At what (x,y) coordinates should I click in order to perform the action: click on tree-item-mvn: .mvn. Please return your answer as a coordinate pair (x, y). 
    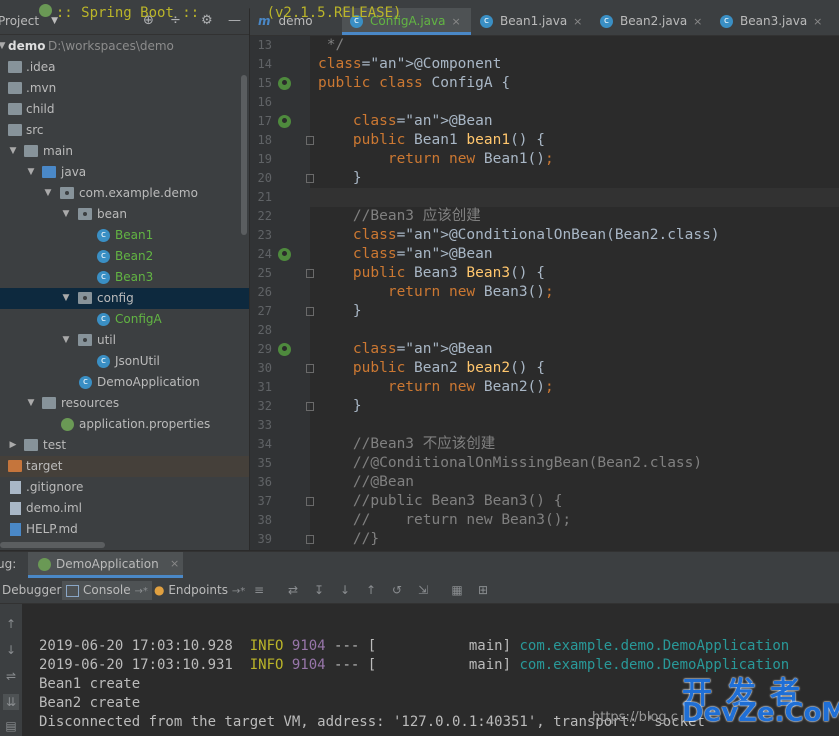
    Looking at the image, I should click on (124, 88).